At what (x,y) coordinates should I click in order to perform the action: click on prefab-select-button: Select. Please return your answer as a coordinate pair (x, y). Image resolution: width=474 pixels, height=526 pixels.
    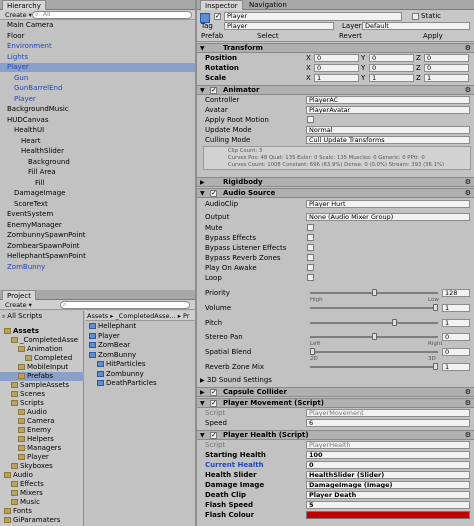
    Looking at the image, I should click on (268, 36).